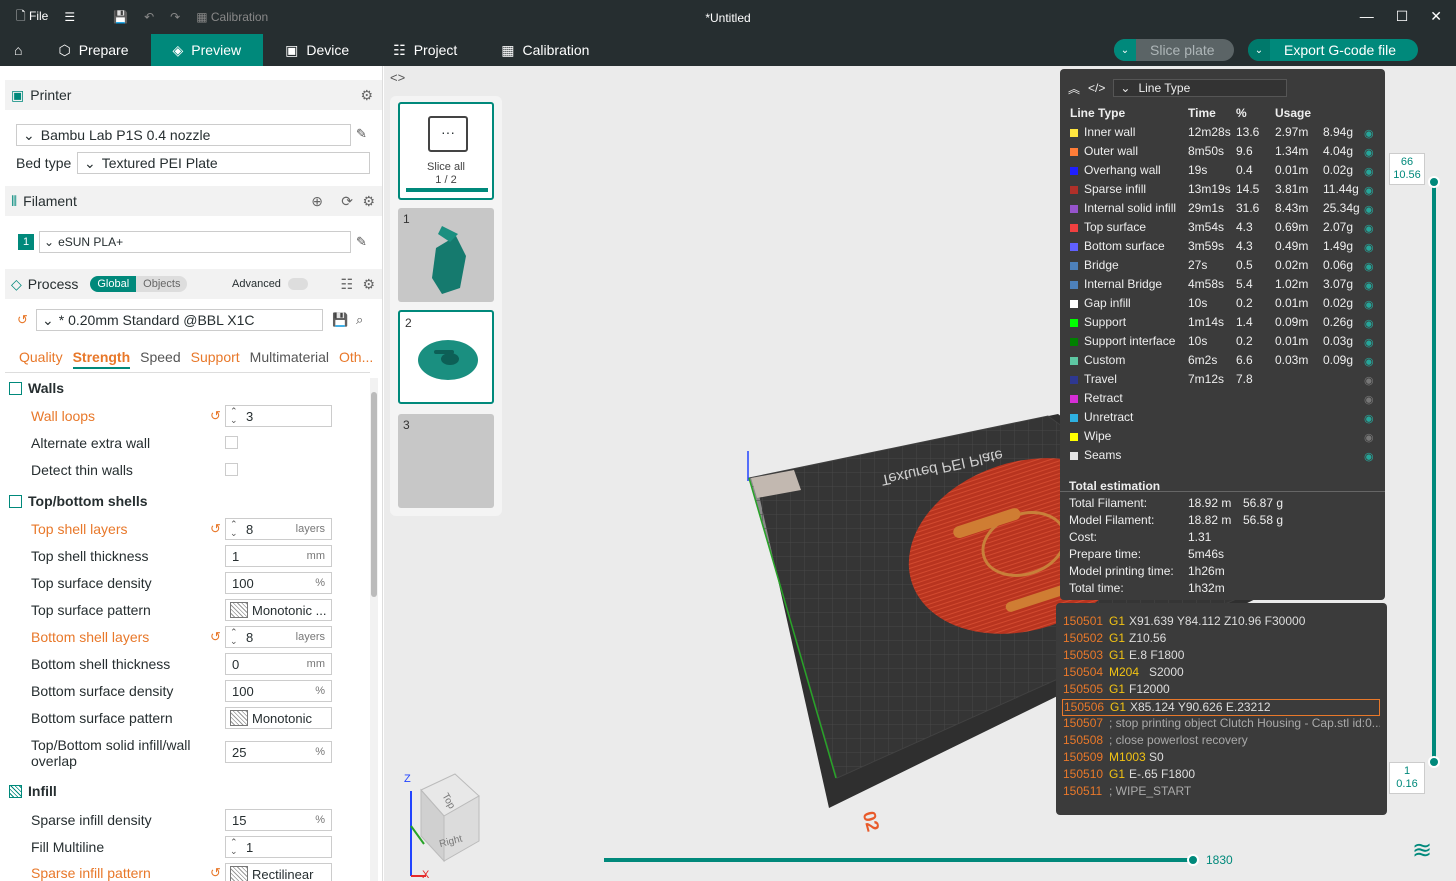 The height and width of the screenshot is (881, 1456). What do you see at coordinates (278, 847) in the screenshot?
I see `fill-multiline-input: 1` at bounding box center [278, 847].